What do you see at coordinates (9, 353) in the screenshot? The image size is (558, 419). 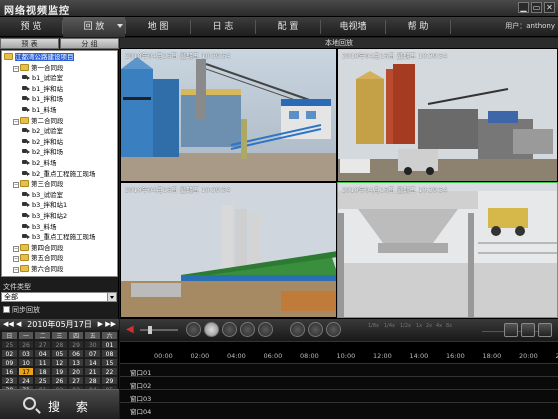 I see `calendar-day: 02` at bounding box center [9, 353].